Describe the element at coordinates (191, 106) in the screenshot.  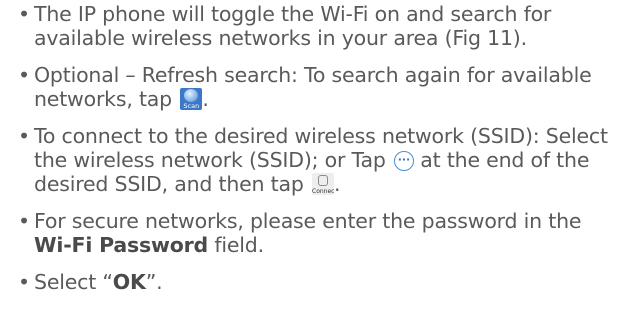
I see `scan-icon-label: Scan` at that location.